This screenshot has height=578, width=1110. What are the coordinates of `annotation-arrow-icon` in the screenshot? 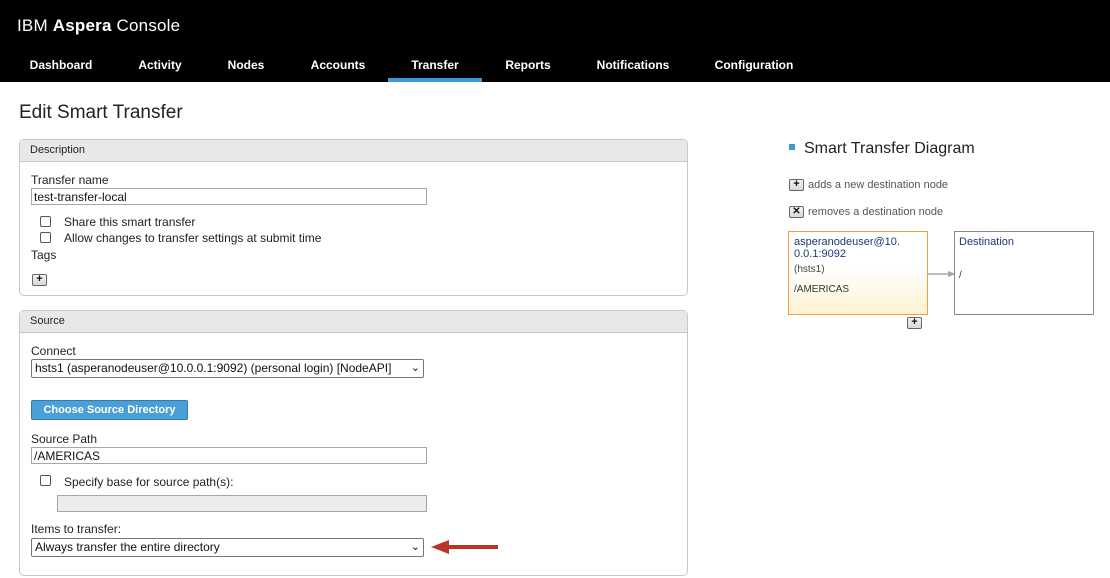 It's located at (464, 547).